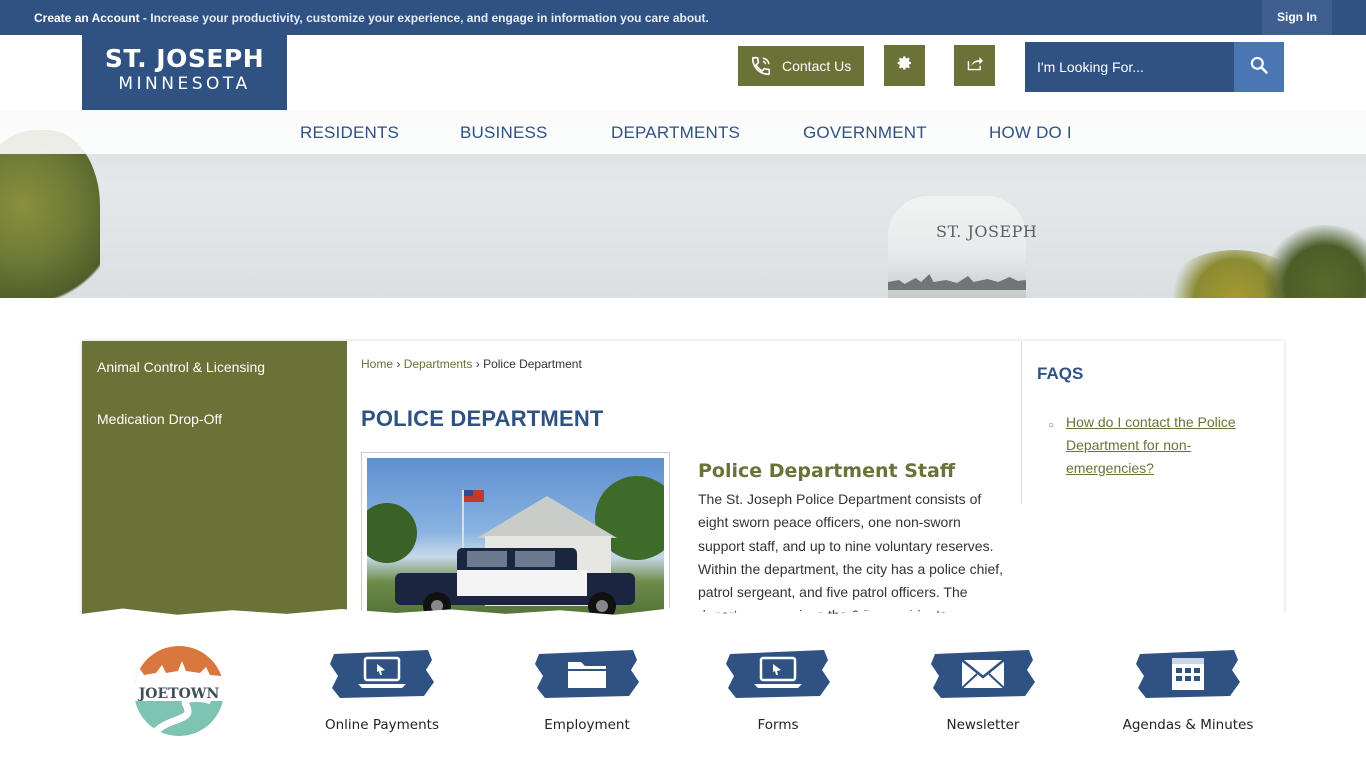 Image resolution: width=1366 pixels, height=768 pixels. I want to click on share-icon, so click(975, 65).